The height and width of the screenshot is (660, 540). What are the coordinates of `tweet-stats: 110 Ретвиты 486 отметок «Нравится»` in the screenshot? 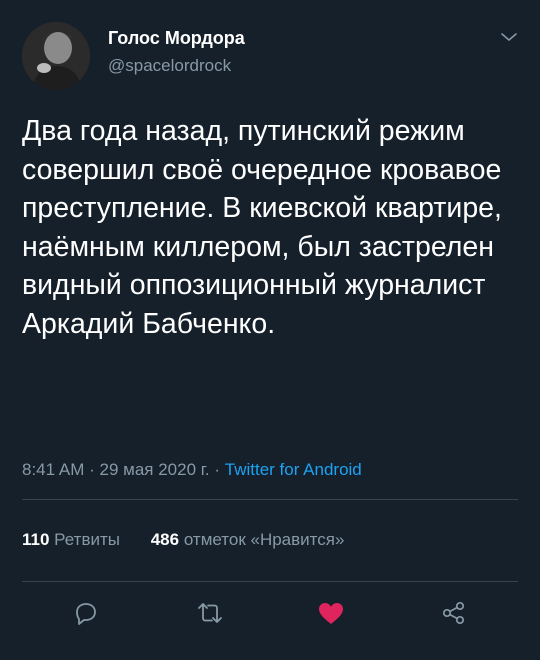 It's located at (196, 540).